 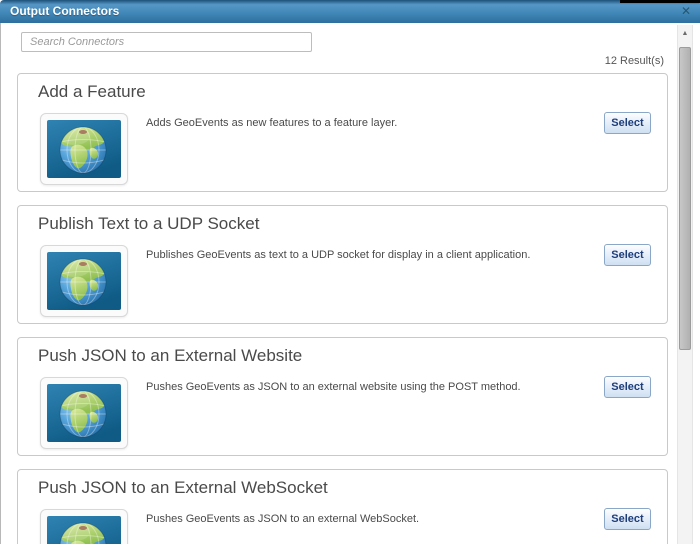 What do you see at coordinates (65, 11) in the screenshot?
I see `dialog-title: Output Connectors` at bounding box center [65, 11].